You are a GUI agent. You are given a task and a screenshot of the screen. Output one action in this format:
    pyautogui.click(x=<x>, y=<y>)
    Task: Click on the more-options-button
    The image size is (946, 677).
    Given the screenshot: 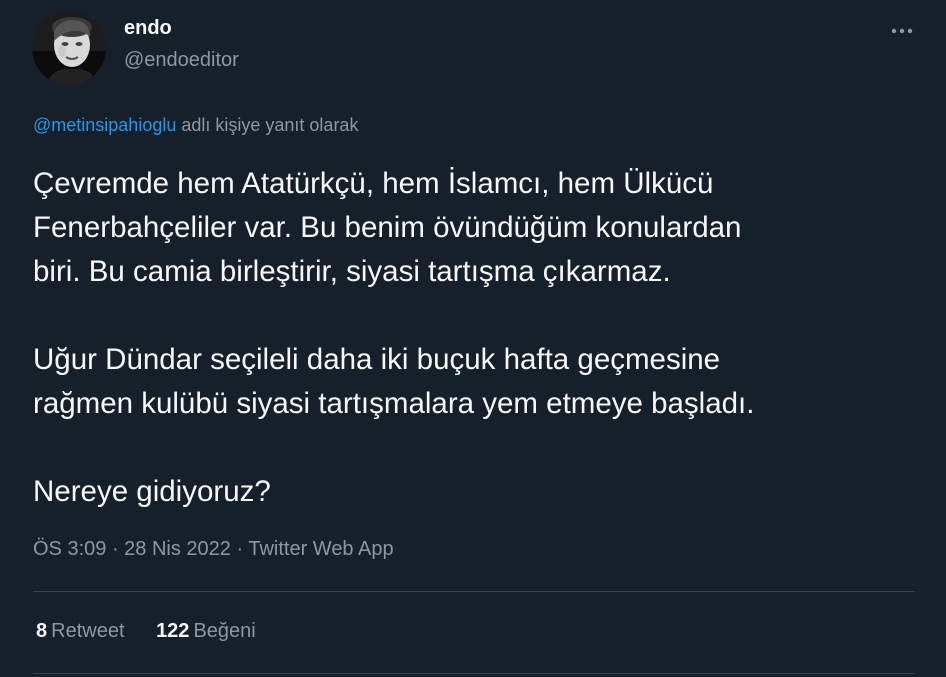 What is the action you would take?
    pyautogui.click(x=902, y=31)
    